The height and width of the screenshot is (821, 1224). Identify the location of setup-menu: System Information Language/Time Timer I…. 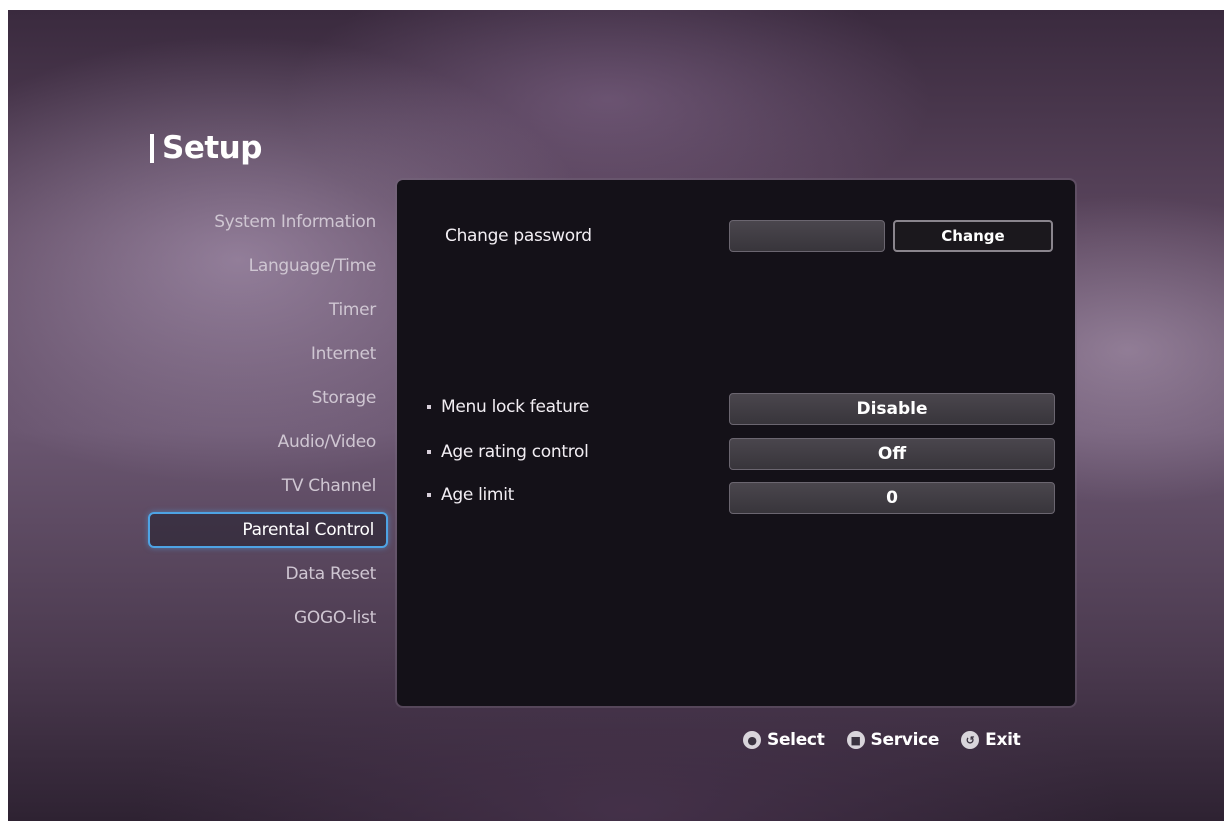
(268, 420).